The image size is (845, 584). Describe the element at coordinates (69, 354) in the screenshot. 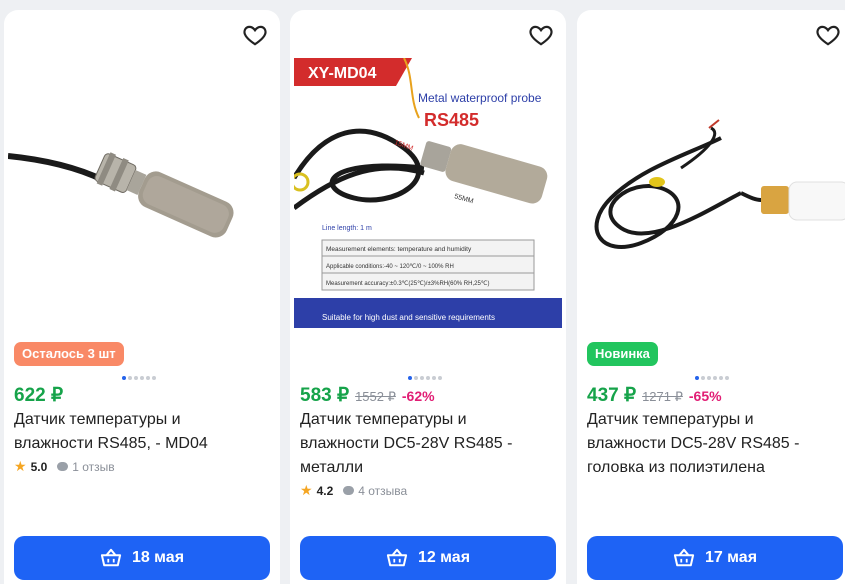

I see `stock-badge: Осталось 3 шт` at that location.